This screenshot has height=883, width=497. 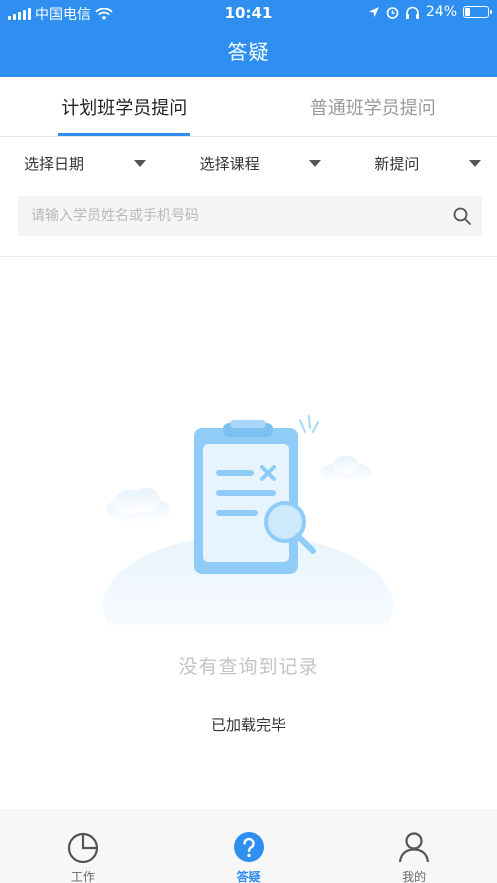 I want to click on empty-clipboard-illustration, so click(x=248, y=520).